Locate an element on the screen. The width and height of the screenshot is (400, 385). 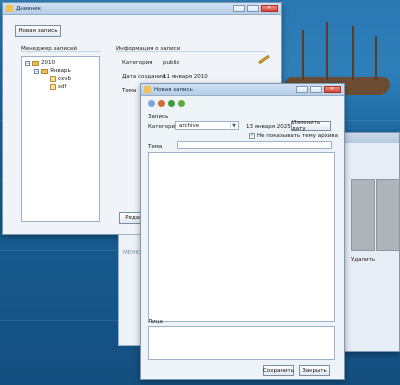
tree-month-label: Январь is located at coordinates (60, 71).